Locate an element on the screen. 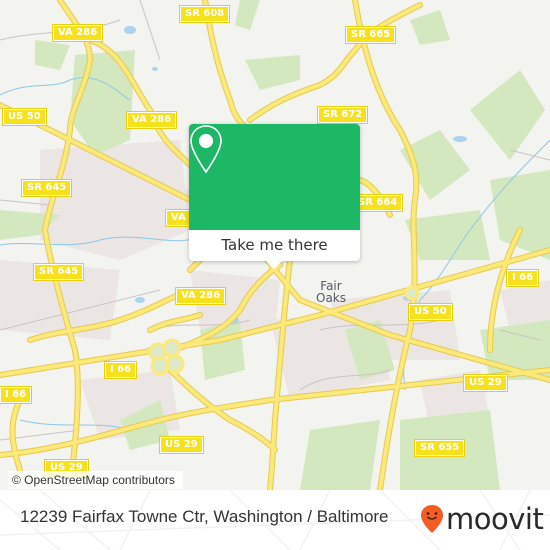 This screenshot has height=550, width=550. road-label-sr672: SR 672 is located at coordinates (342, 115).